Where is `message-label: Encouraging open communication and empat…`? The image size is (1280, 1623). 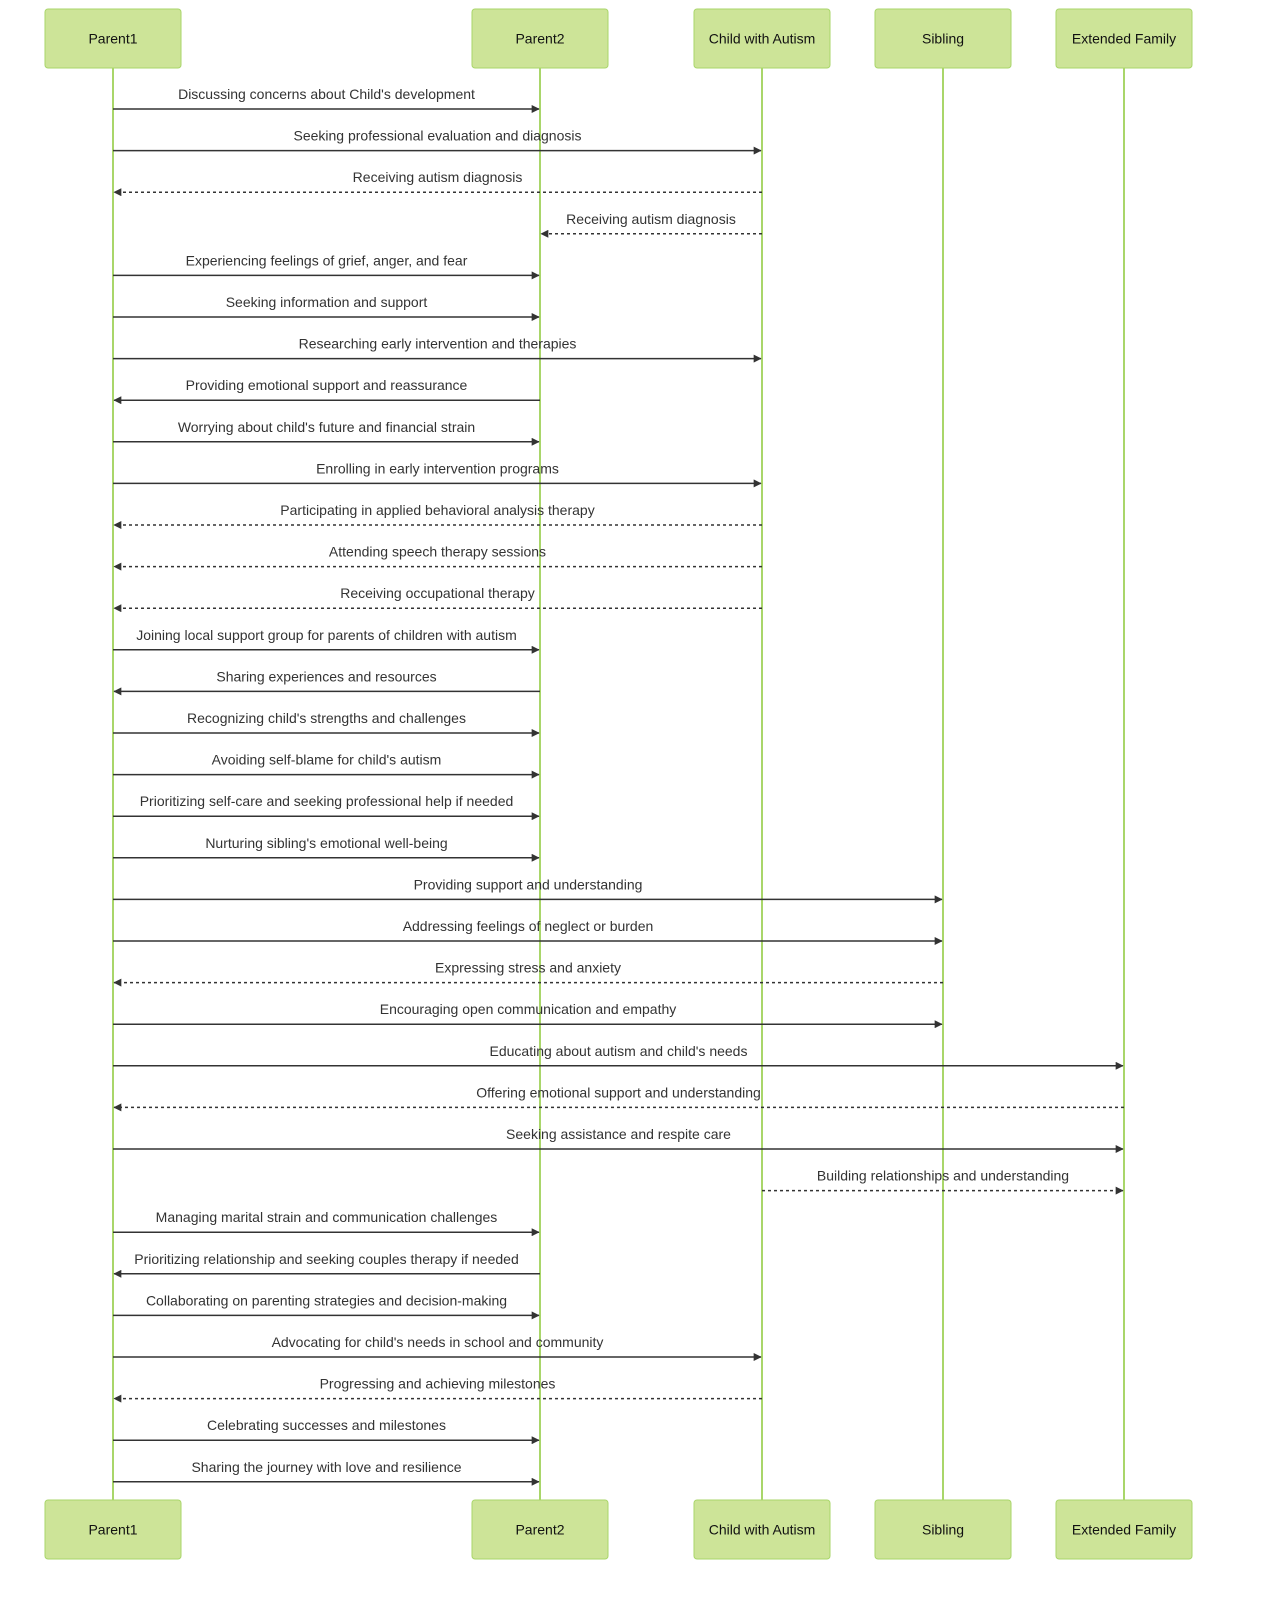
message-label: Encouraging open communication and empat… is located at coordinates (528, 1009).